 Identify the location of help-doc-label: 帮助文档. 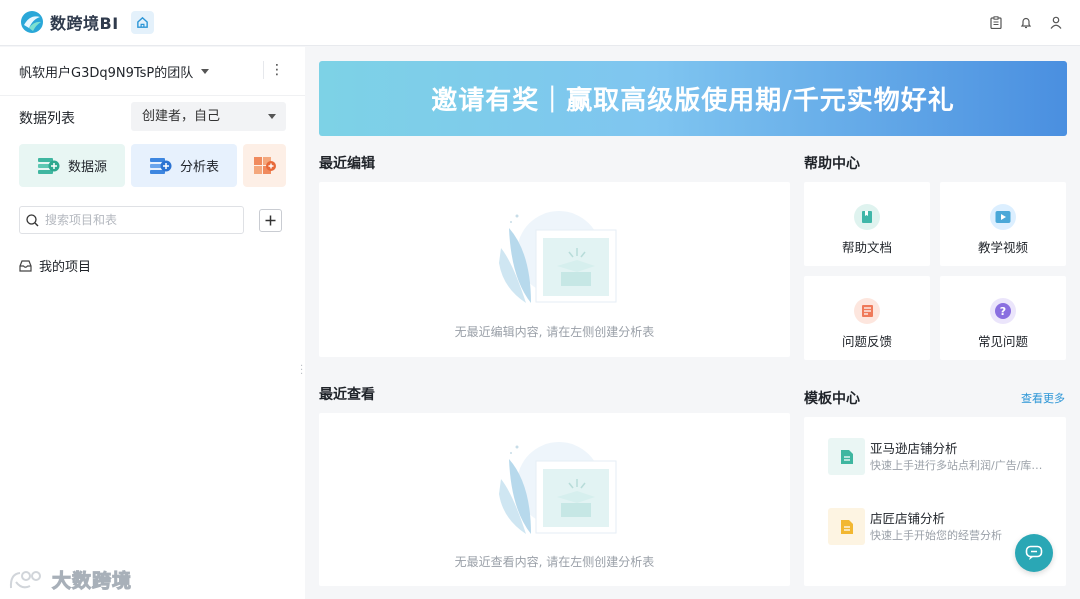
(866, 247).